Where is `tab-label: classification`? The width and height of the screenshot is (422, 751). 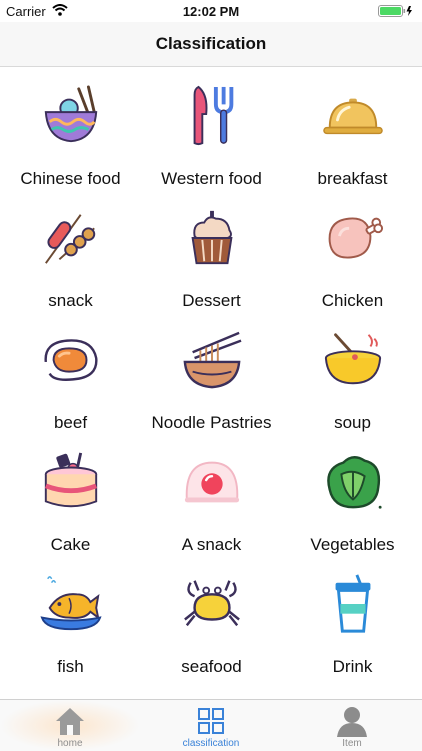 tab-label: classification is located at coordinates (211, 743).